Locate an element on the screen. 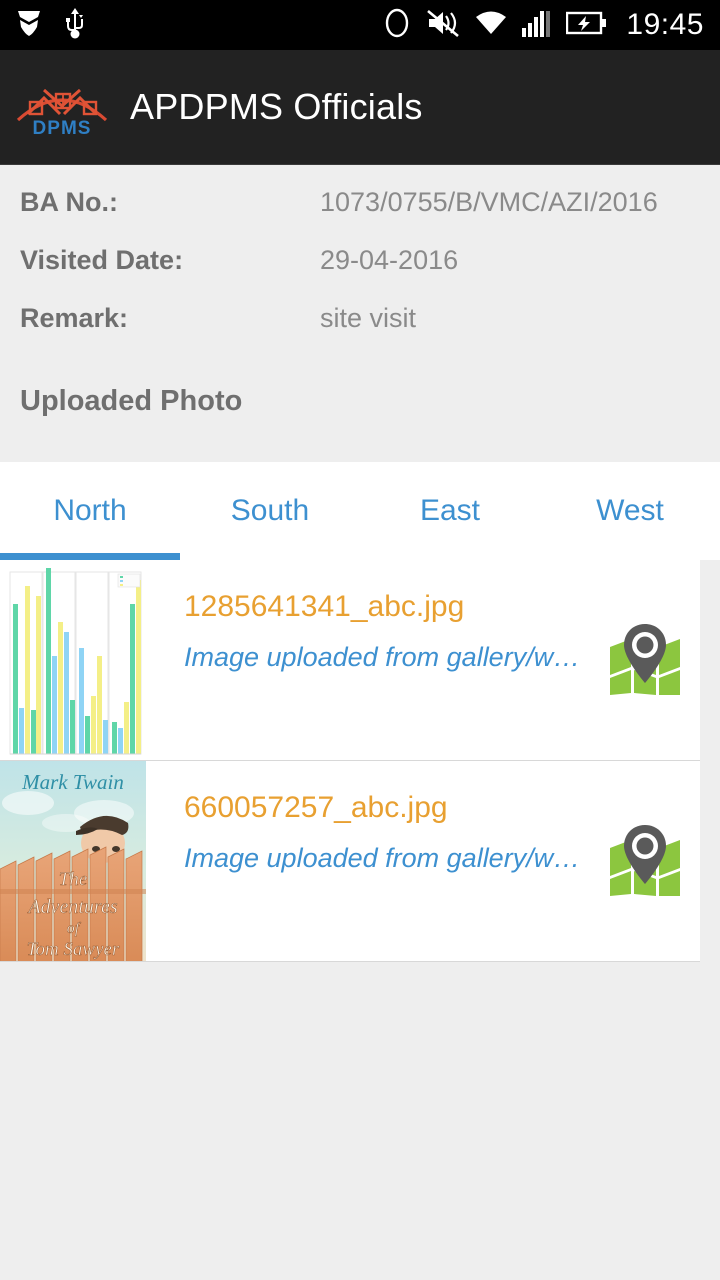 This screenshot has width=720, height=1280. svg-text: The is located at coordinates (73, 879).